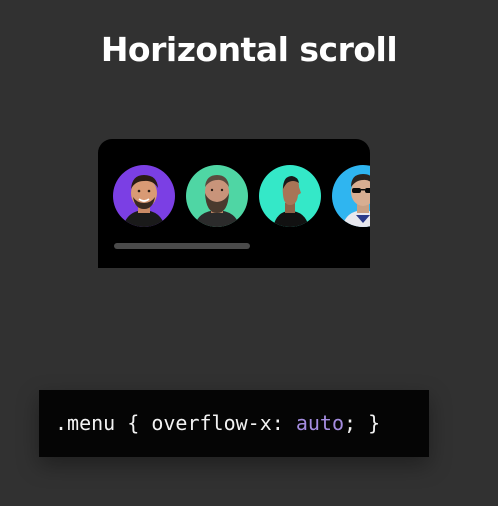 This screenshot has width=498, height=506. I want to click on person-3-icon, so click(290, 196).